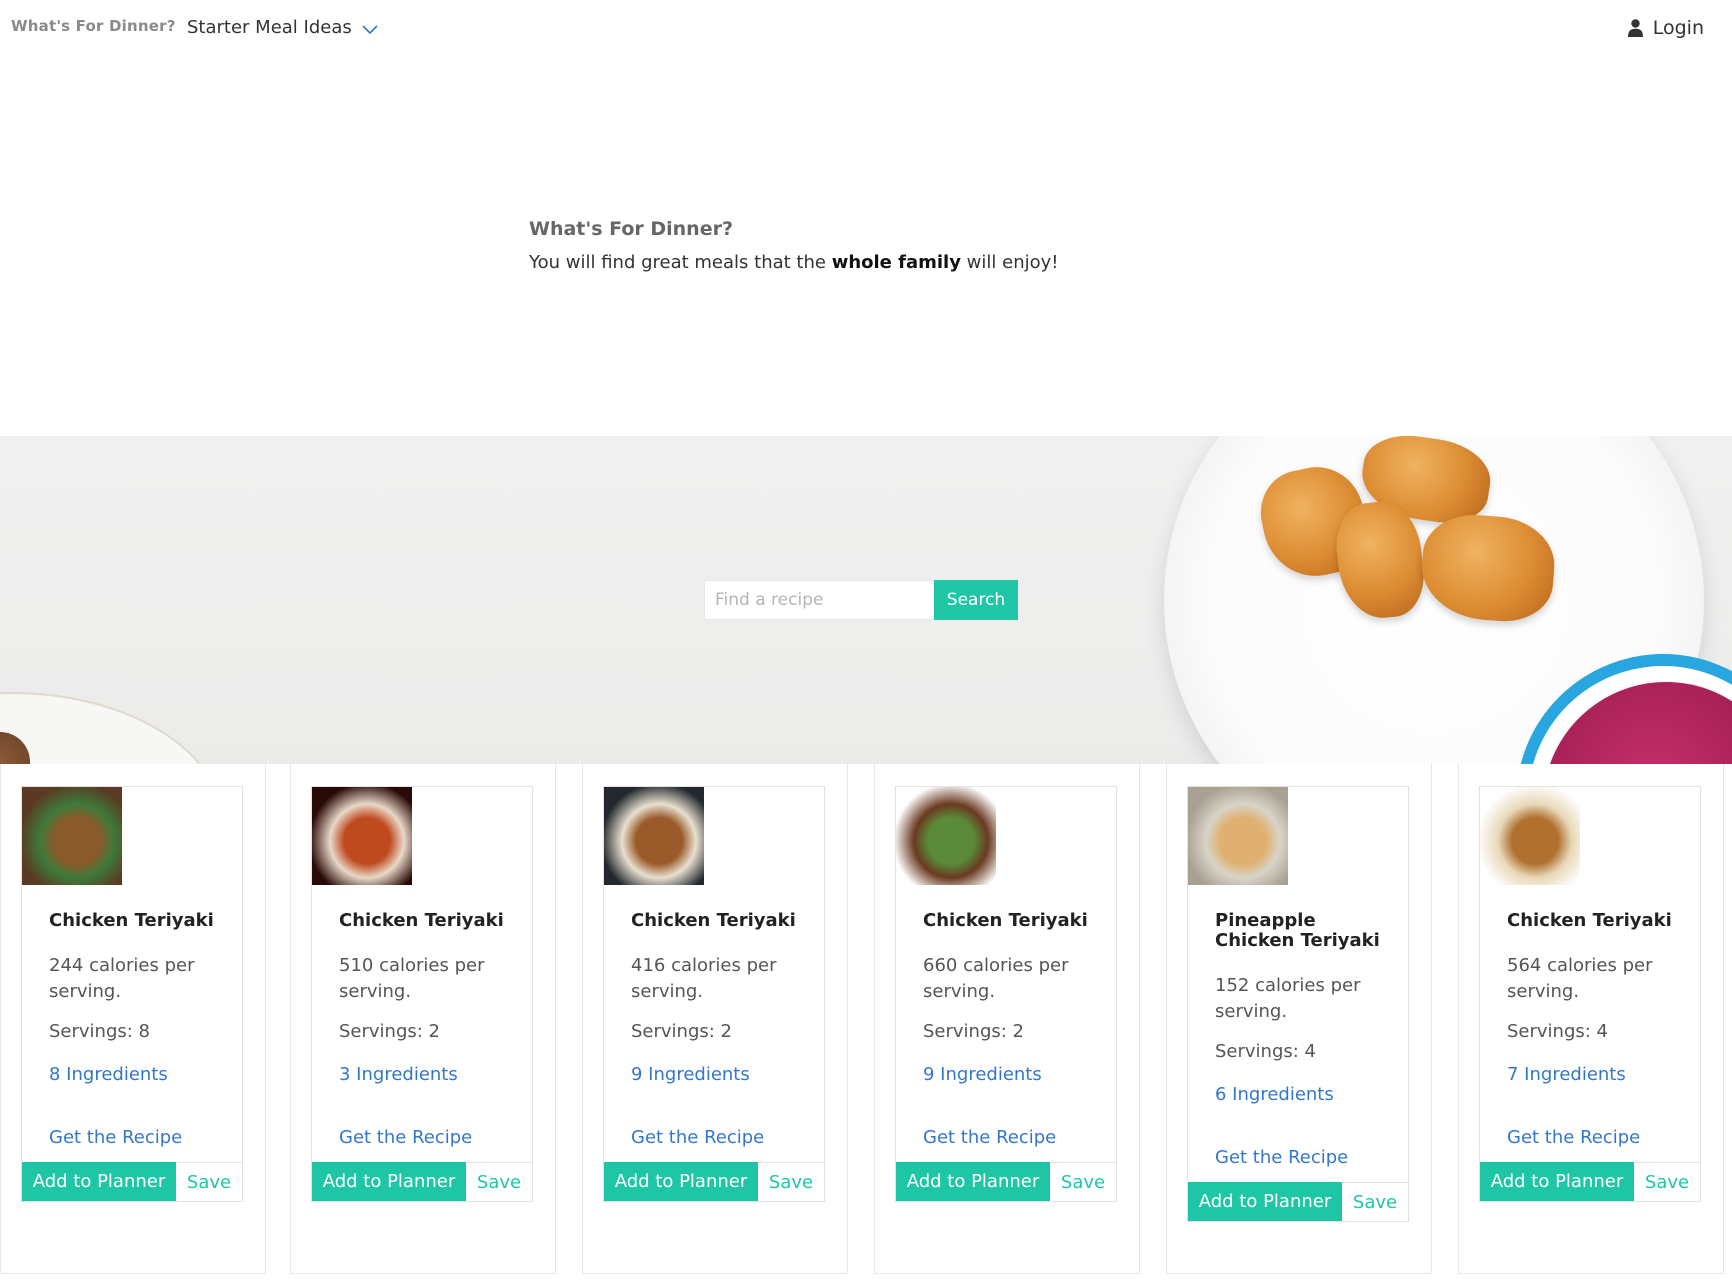 The height and width of the screenshot is (1286, 1732). I want to click on login-label: Login, so click(1678, 28).